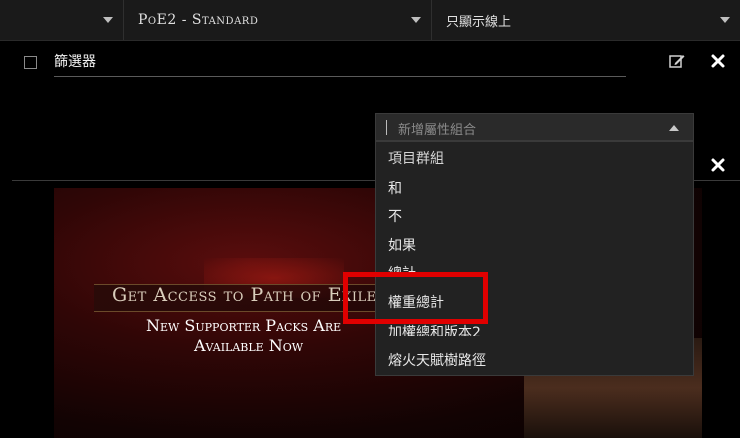 This screenshot has width=740, height=438. Describe the element at coordinates (340, 76) in the screenshot. I see `filter-title-underline` at that location.